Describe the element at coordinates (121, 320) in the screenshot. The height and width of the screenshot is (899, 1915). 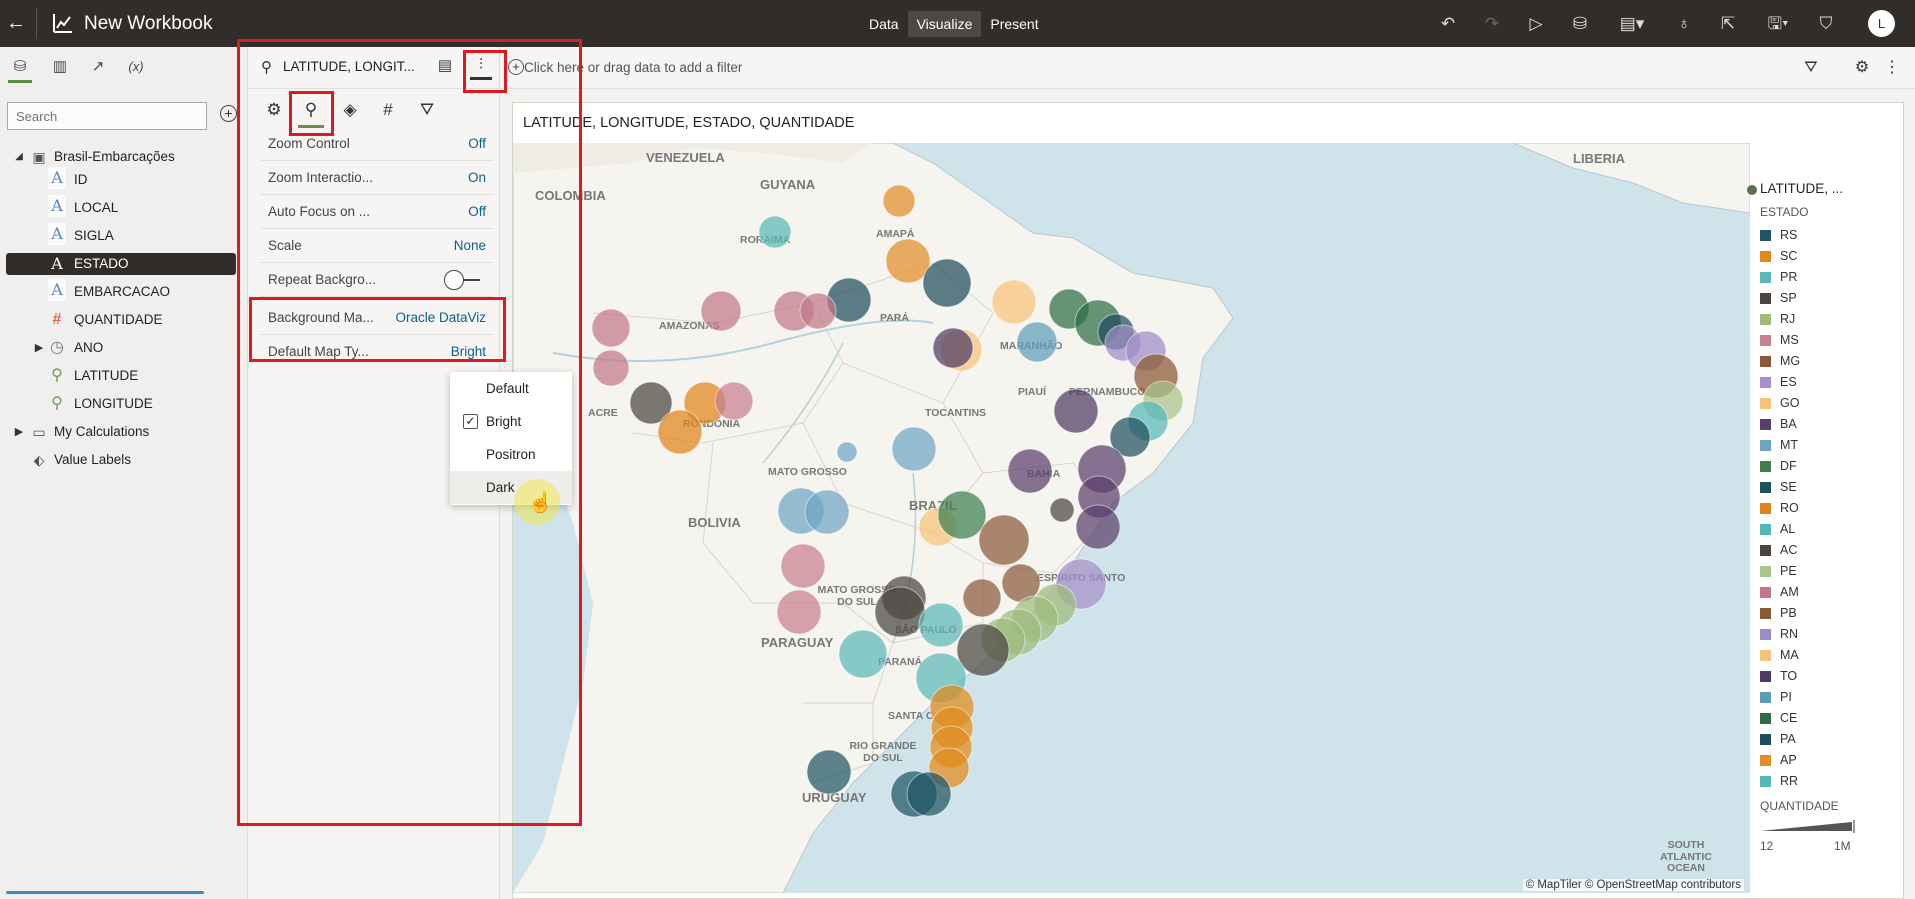
I see `column-quantidade: # QUANTIDADE` at that location.